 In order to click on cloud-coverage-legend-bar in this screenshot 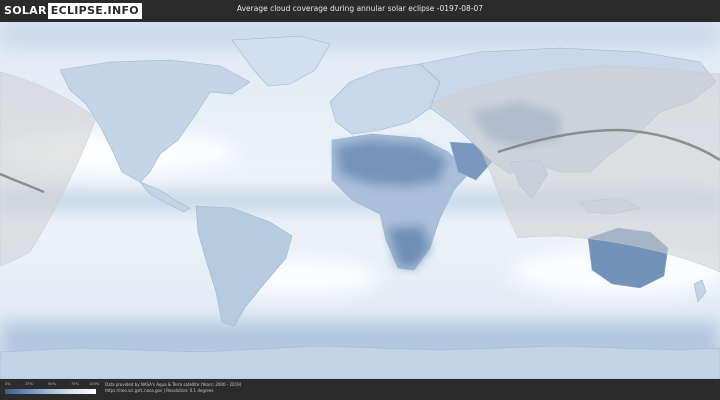, I will do `click(50, 391)`.